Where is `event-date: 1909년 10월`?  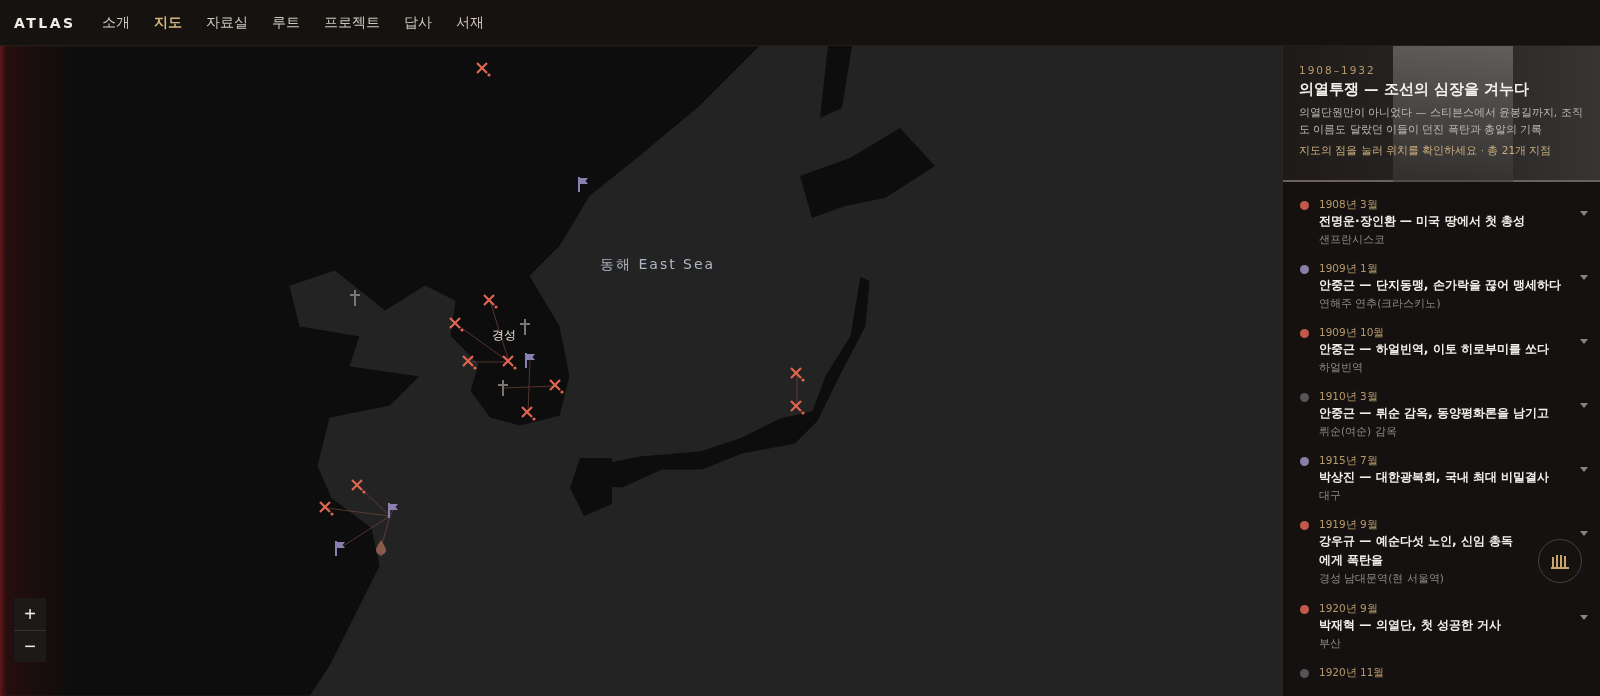 event-date: 1909년 10월 is located at coordinates (1352, 332).